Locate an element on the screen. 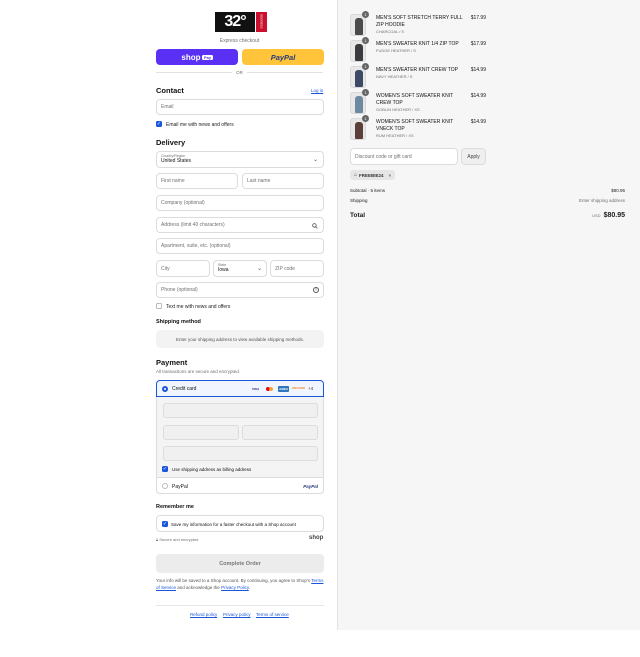 Image resolution: width=640 pixels, height=657 pixels. footer-divider is located at coordinates (240, 605).